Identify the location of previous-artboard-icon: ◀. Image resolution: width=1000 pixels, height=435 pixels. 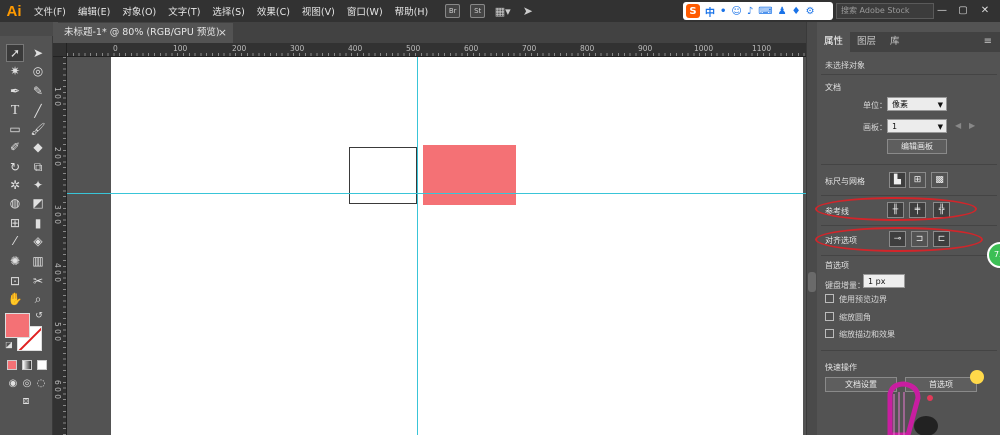
(958, 125).